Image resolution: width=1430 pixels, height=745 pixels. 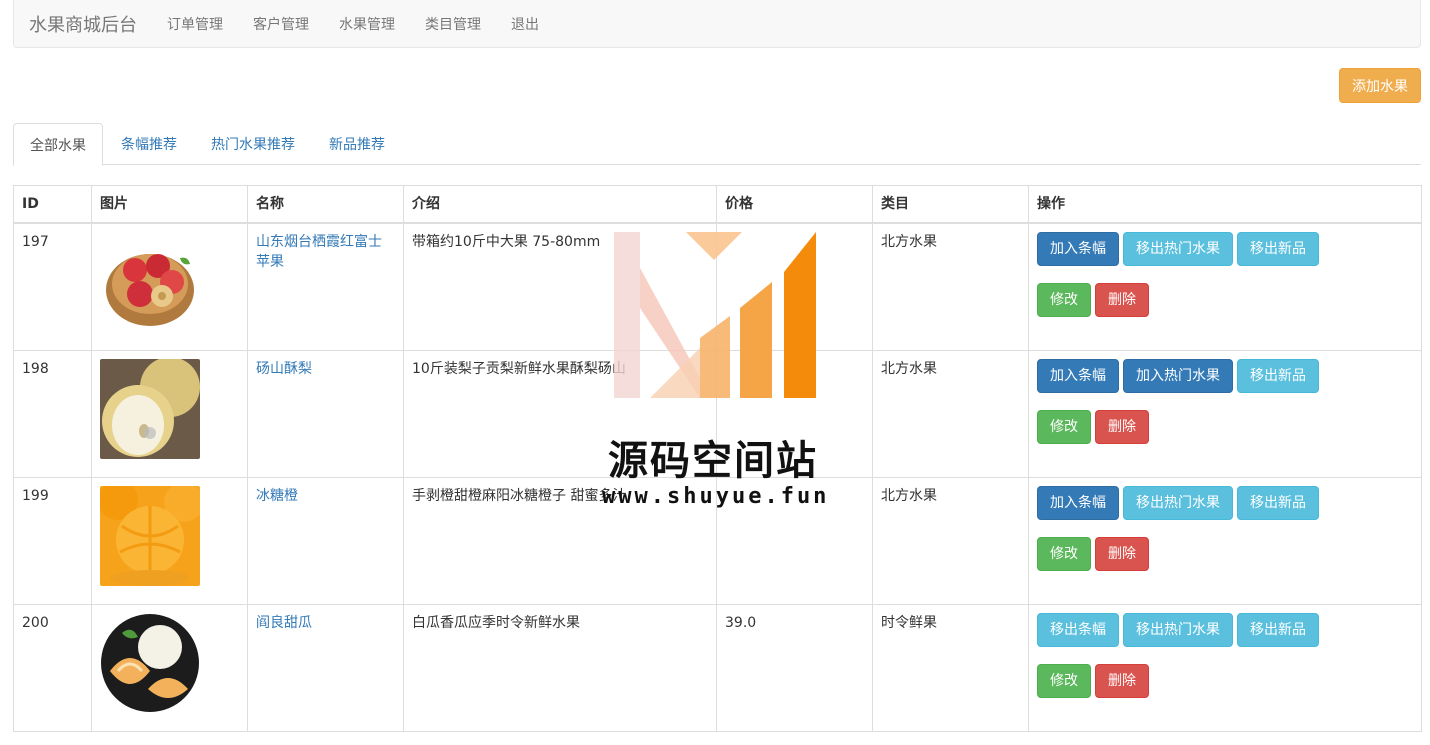 I want to click on add-fruit-button: 添加水果, so click(x=1380, y=85).